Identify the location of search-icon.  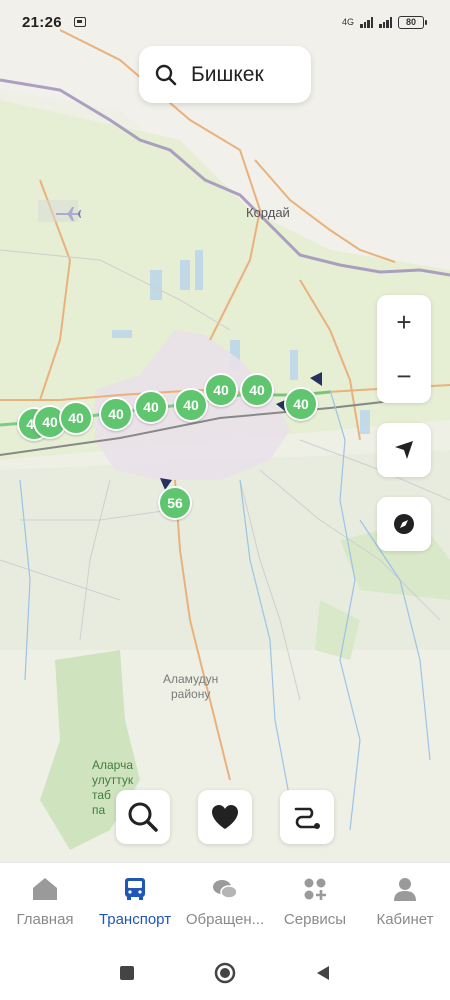
(166, 74).